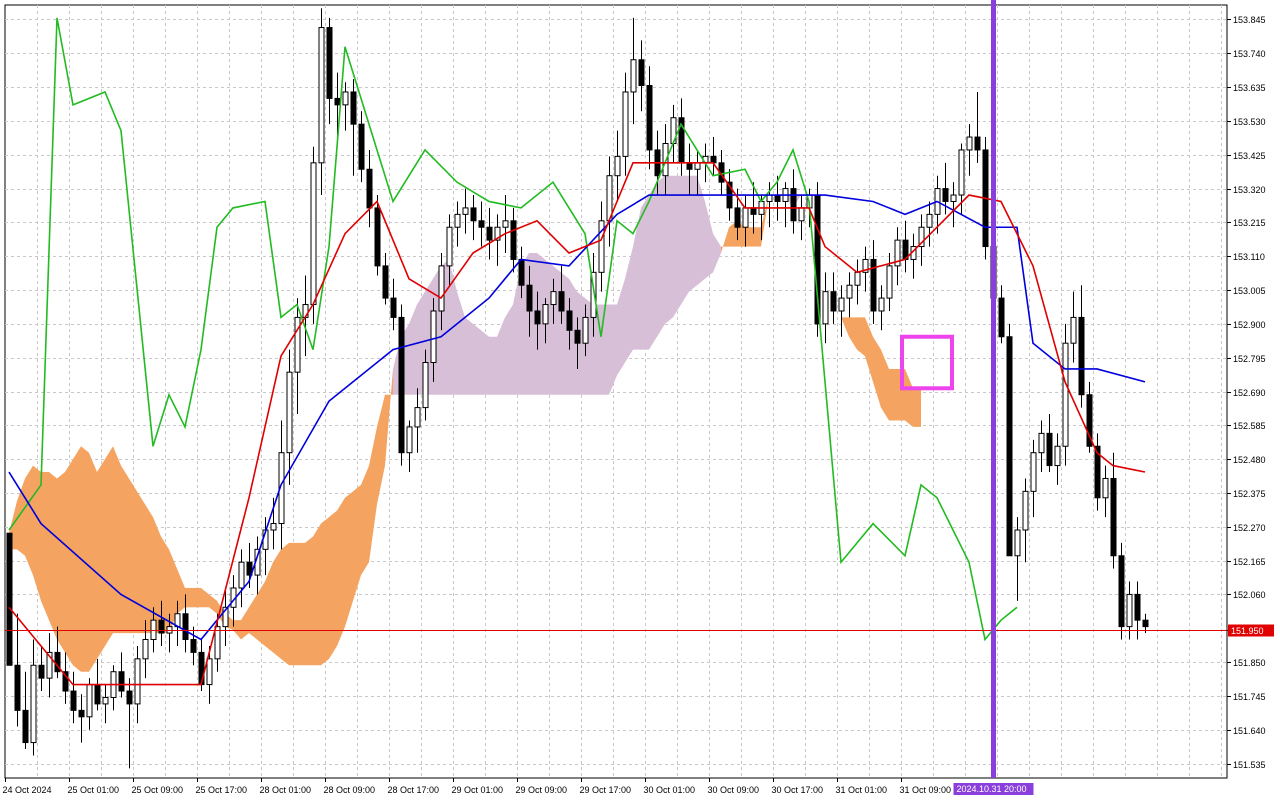 The image size is (1280, 805). Describe the element at coordinates (1249, 697) in the screenshot. I see `y-tick-label: 151.745` at that location.